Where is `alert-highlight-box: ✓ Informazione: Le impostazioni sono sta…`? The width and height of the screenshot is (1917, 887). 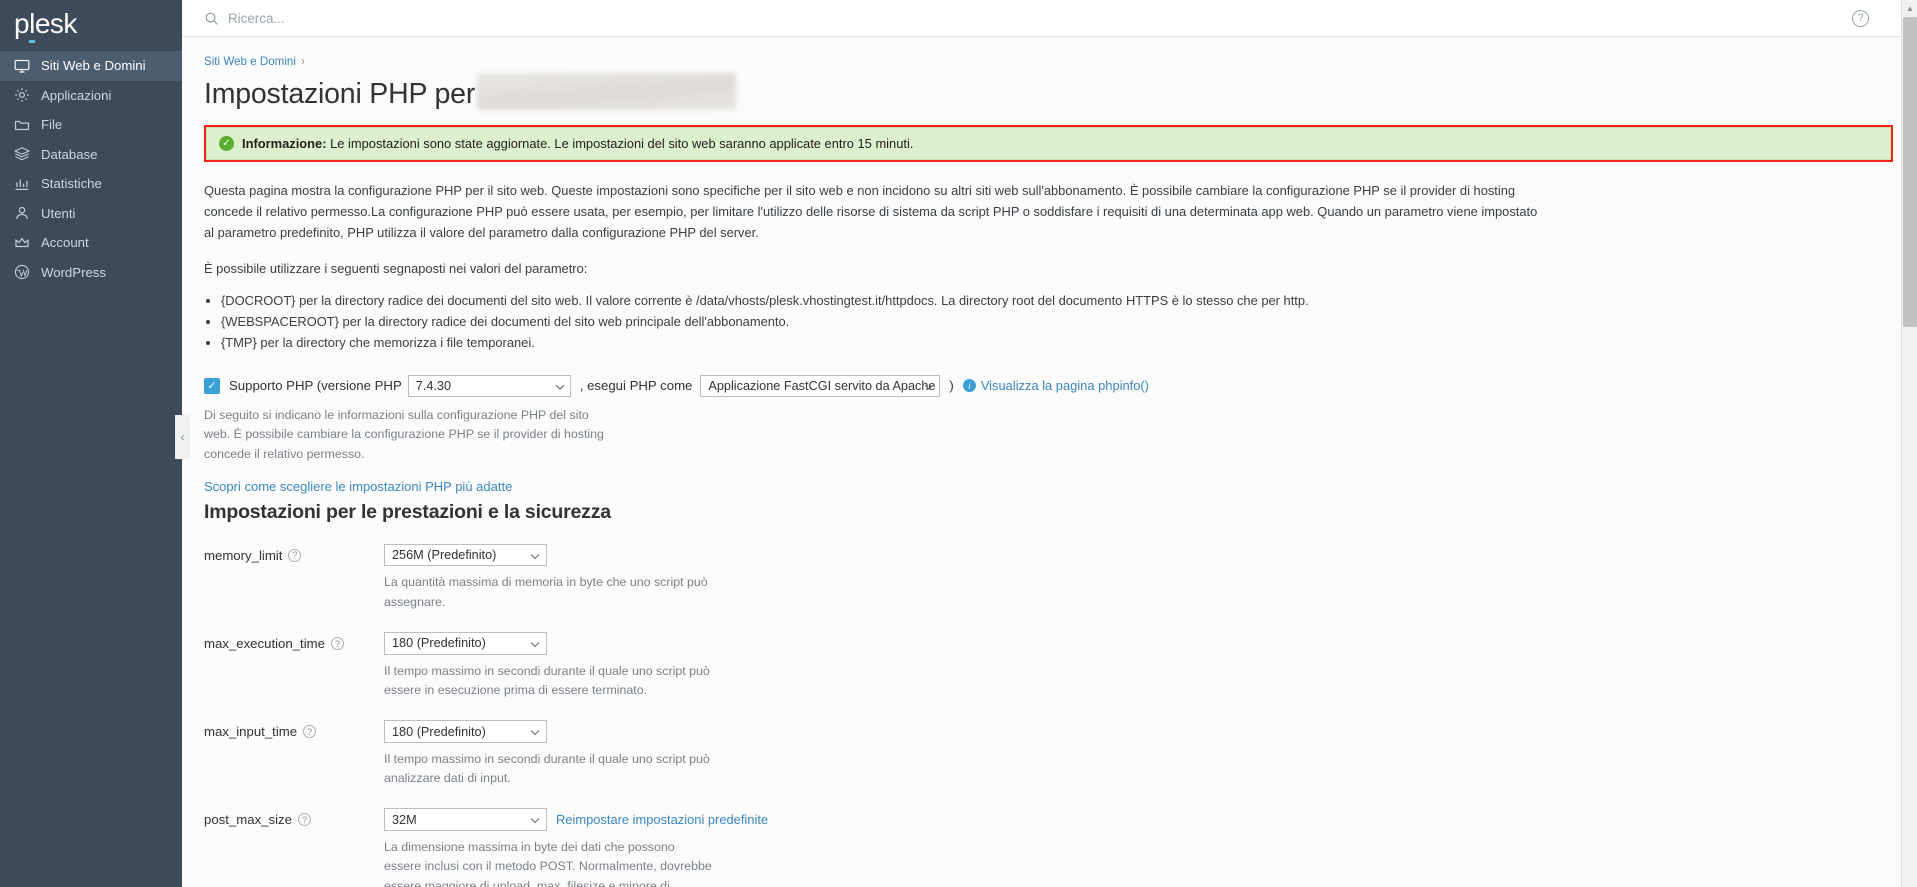
alert-highlight-box: ✓ Informazione: Le impostazioni sono sta… is located at coordinates (1048, 143).